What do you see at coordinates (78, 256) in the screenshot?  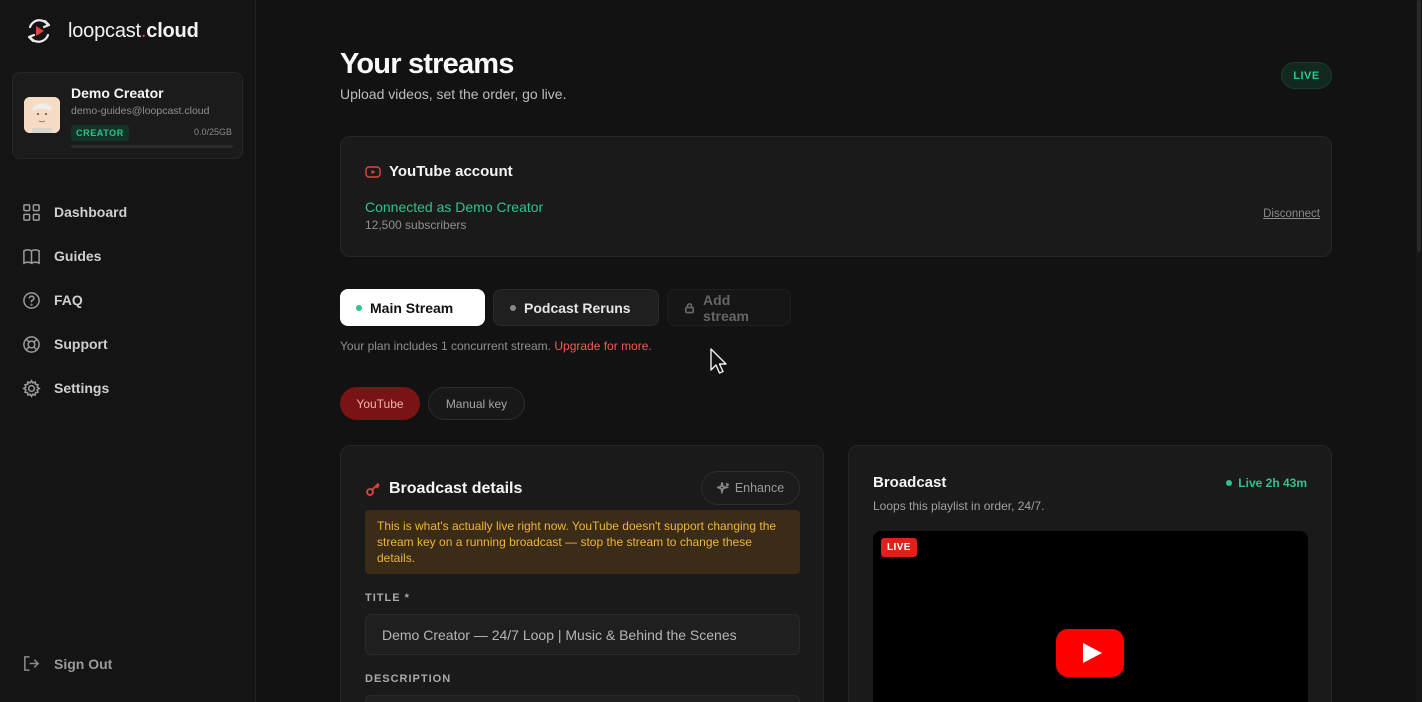 I see `sidebar-item-label: Guides` at bounding box center [78, 256].